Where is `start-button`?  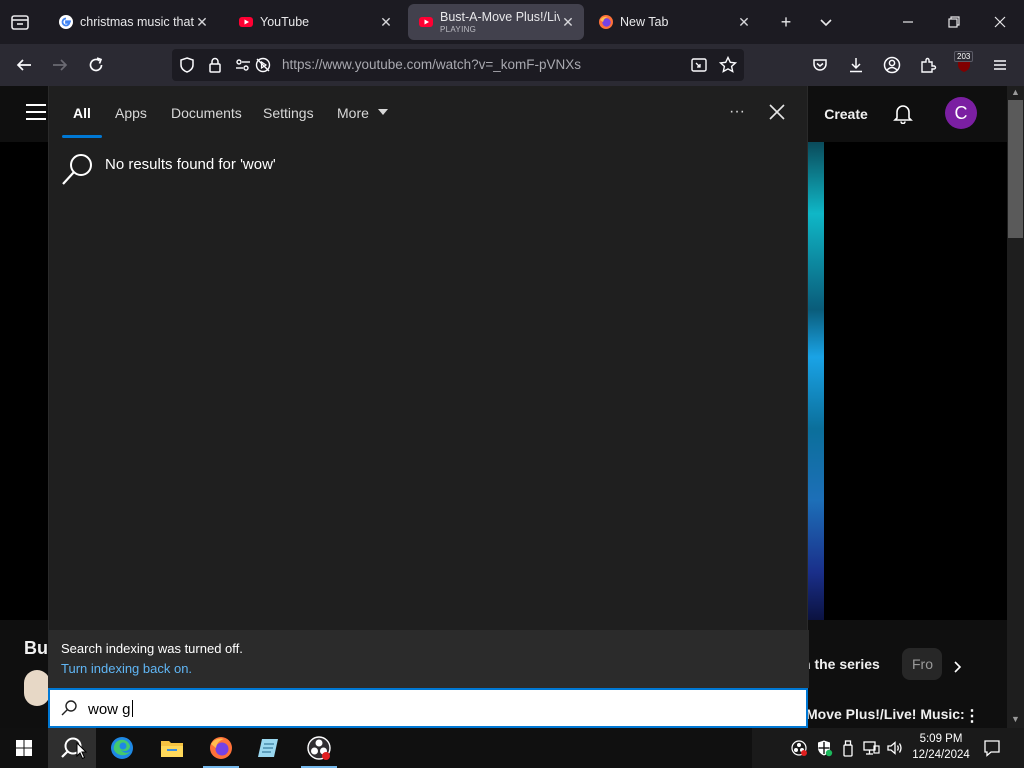 start-button is located at coordinates (24, 748).